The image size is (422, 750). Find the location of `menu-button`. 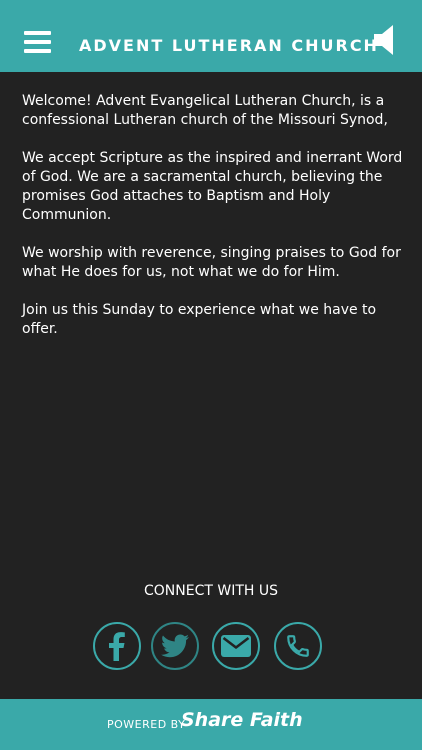

menu-button is located at coordinates (37, 42).